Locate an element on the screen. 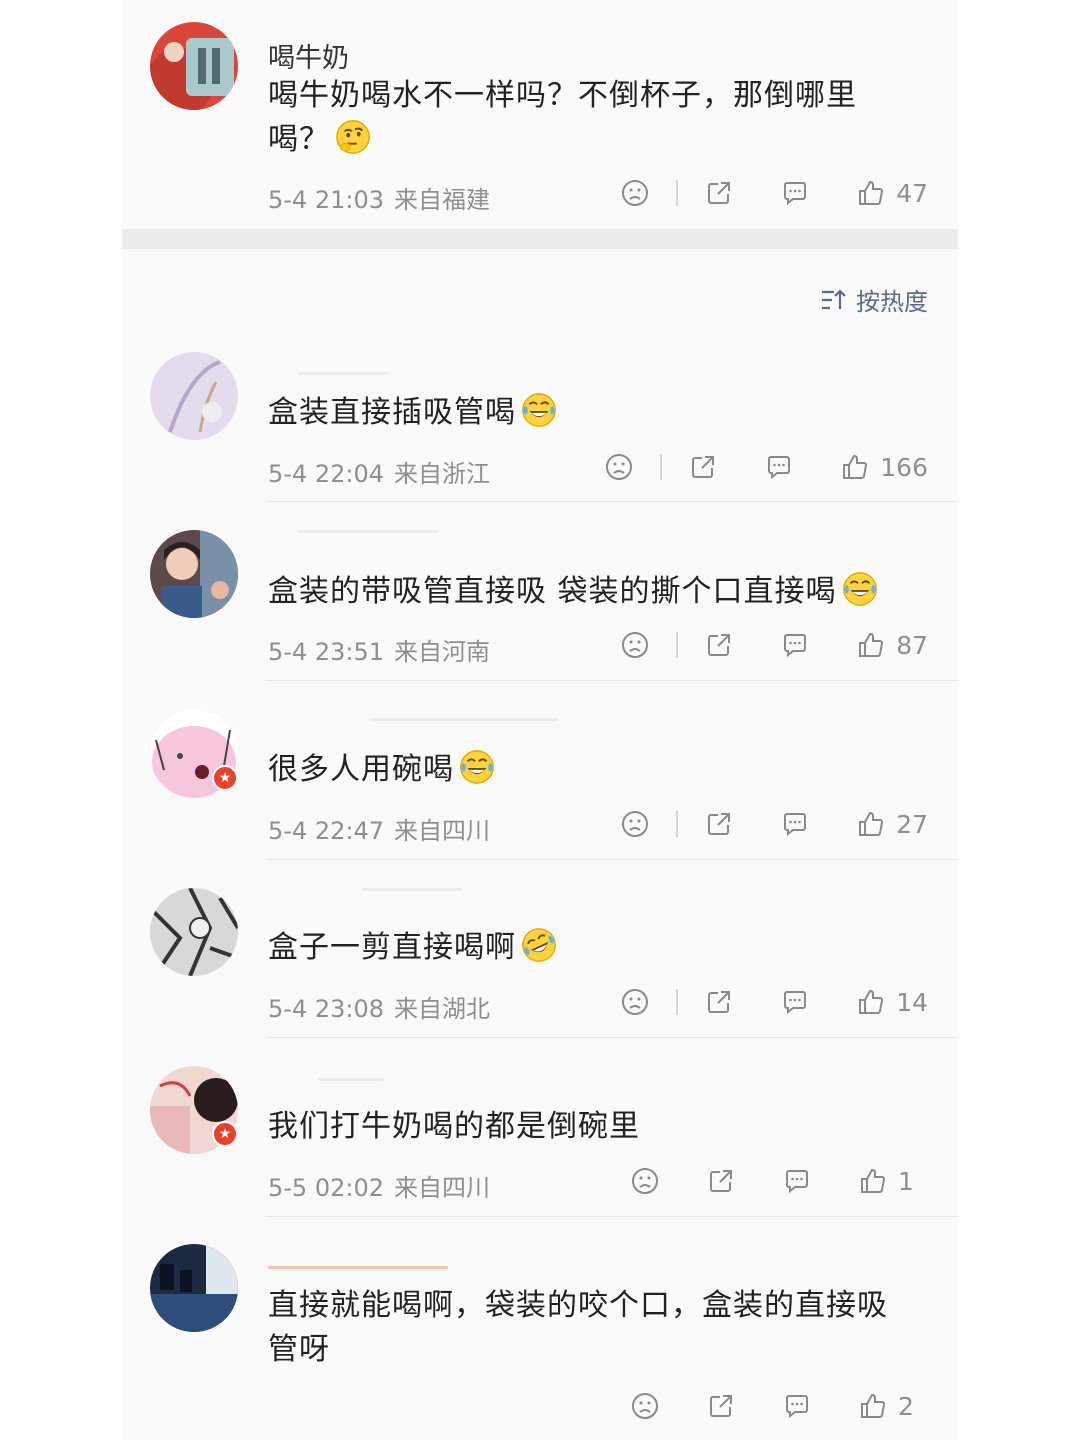  comment-item: ★ 我们打牛奶喝的都是倒碗里 5-5 02:02 来自四川 1 is located at coordinates (540, 1141).